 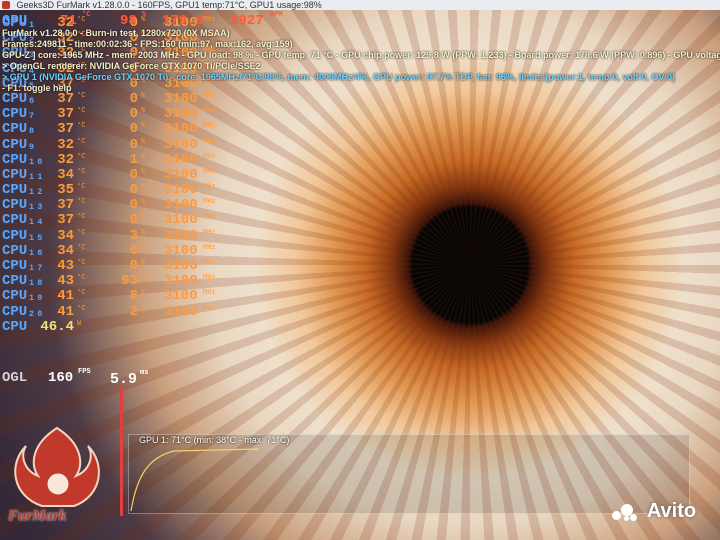 I want to click on cpu-total-unit: W, so click(x=79, y=323).